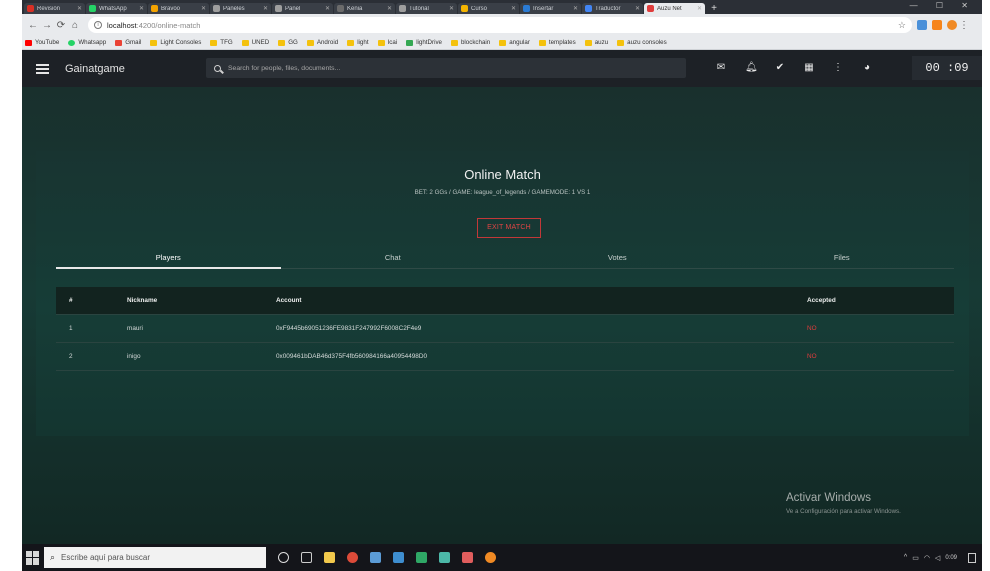  Describe the element at coordinates (329, 557) in the screenshot. I see `file-explorer-icon` at that location.